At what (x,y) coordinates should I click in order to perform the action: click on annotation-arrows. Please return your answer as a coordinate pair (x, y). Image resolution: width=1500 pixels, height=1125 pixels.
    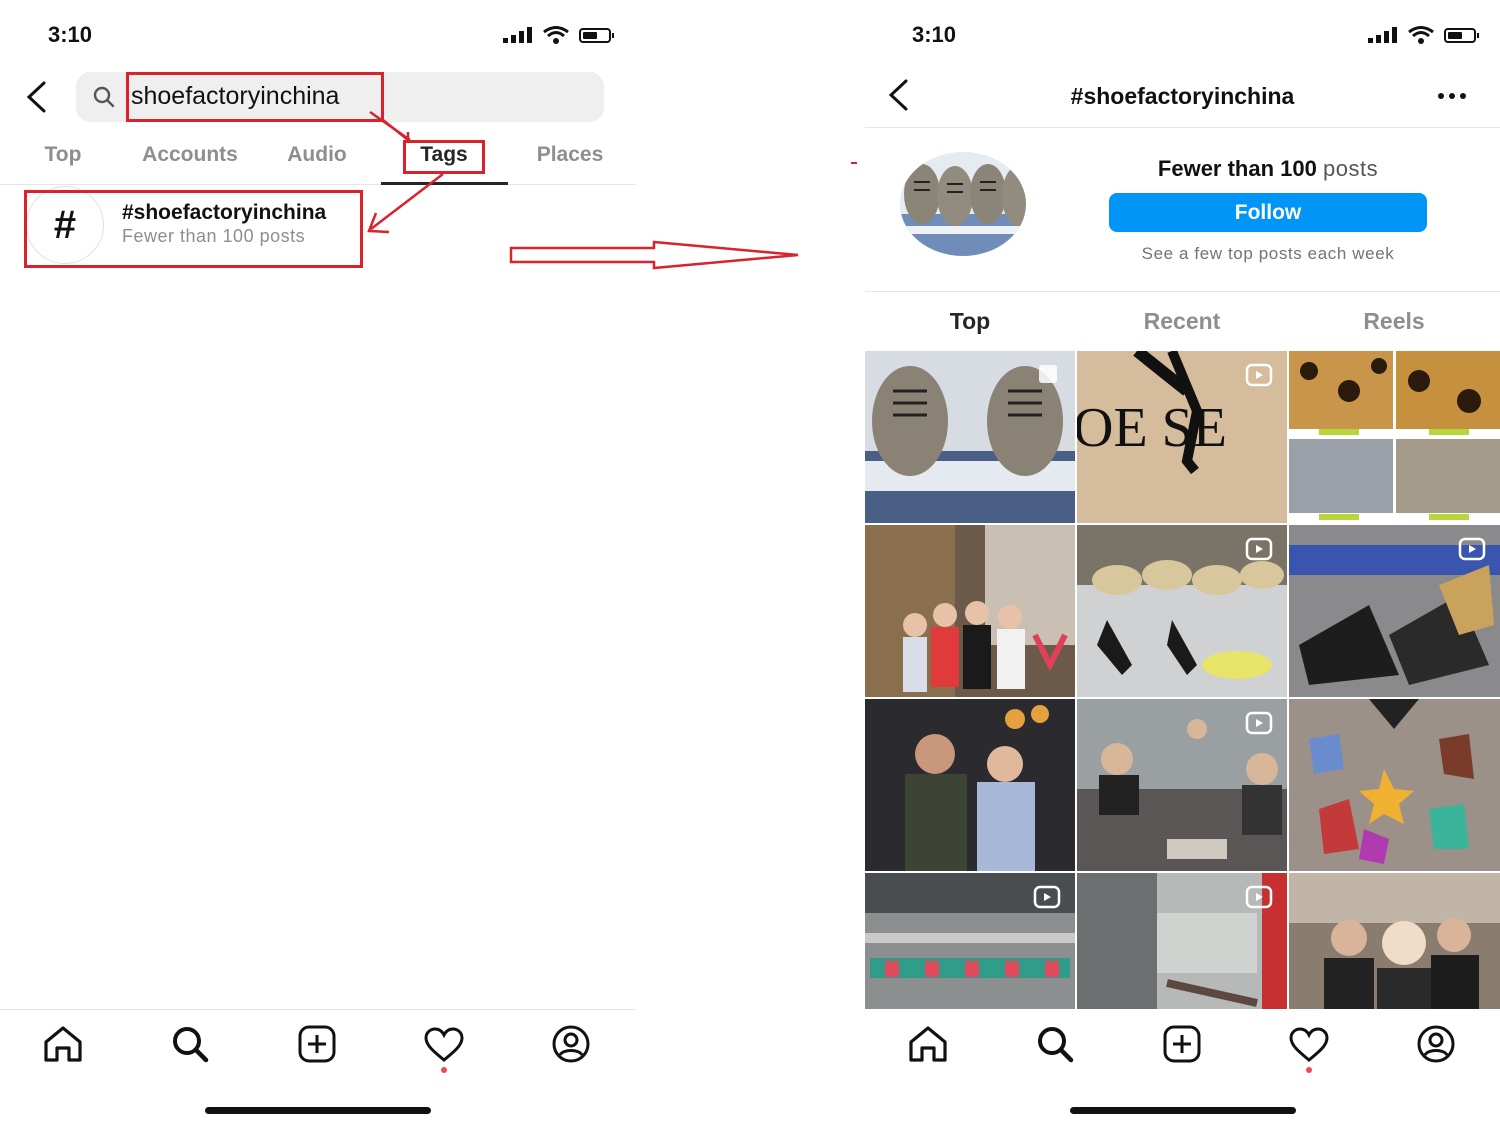
    Looking at the image, I should click on (612, 190).